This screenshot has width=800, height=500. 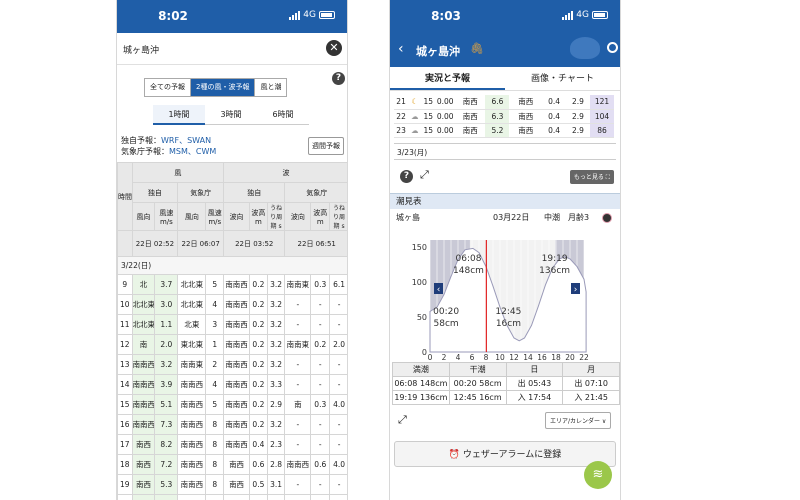 What do you see at coordinates (508, 312) in the screenshot?
I see `low-tide-label-time: 12:45` at bounding box center [508, 312].